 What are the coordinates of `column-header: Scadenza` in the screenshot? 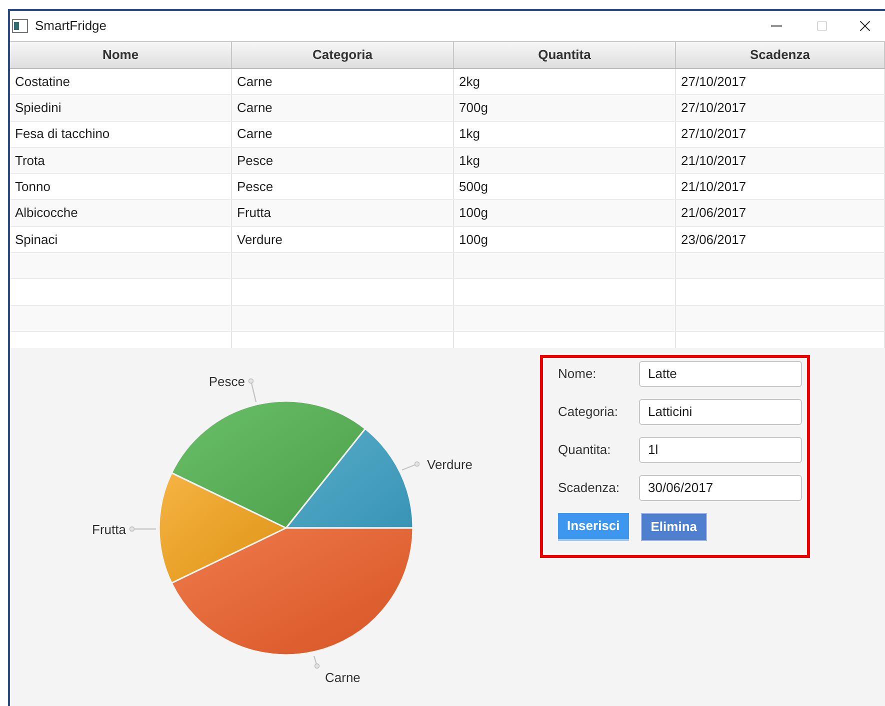 It's located at (780, 55).